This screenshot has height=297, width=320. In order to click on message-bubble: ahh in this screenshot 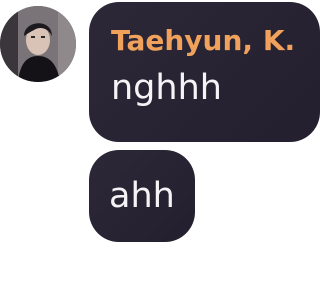, I will do `click(142, 196)`.